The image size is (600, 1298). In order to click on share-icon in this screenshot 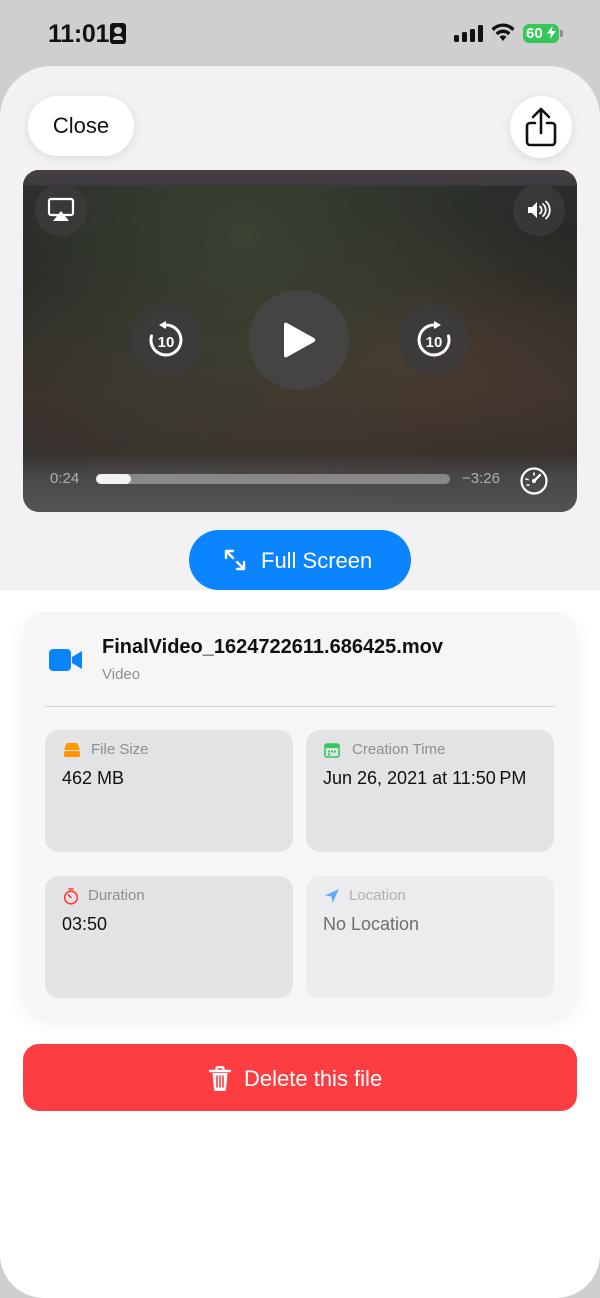, I will do `click(541, 127)`.